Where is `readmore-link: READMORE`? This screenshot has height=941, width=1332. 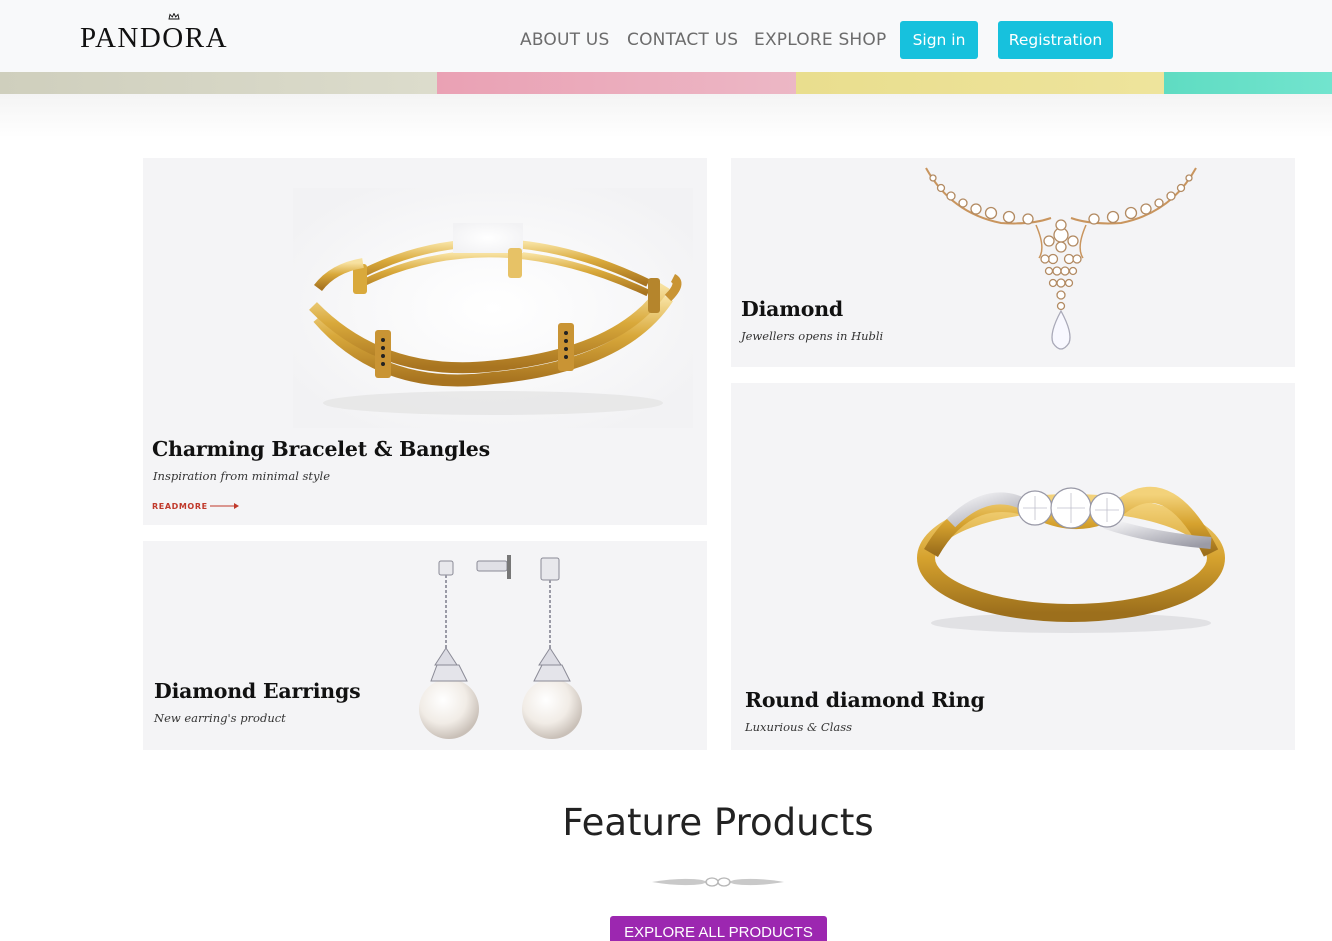 readmore-link: READMORE is located at coordinates (180, 506).